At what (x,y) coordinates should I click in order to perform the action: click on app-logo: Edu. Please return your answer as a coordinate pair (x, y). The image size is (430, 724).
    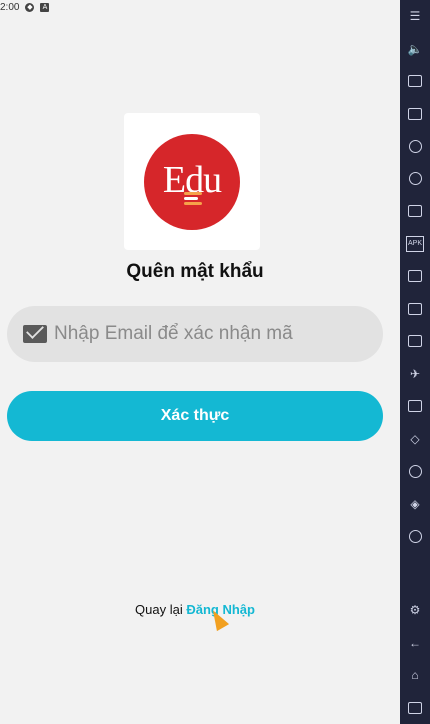
    Looking at the image, I should click on (192, 181).